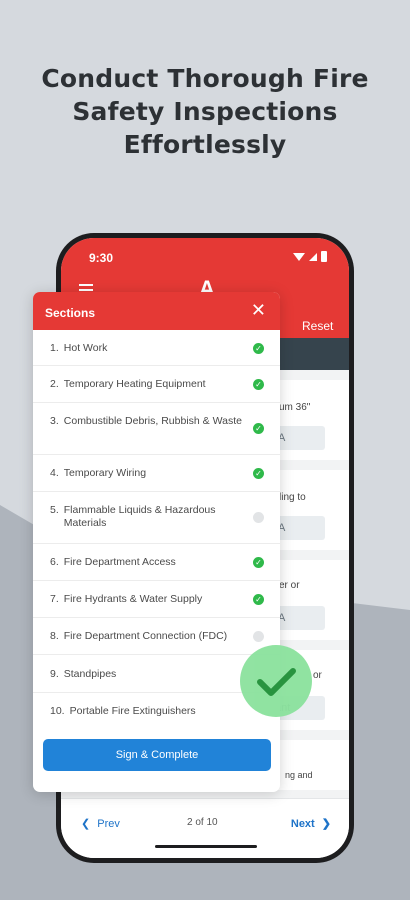  I want to click on battery-icon, so click(324, 256).